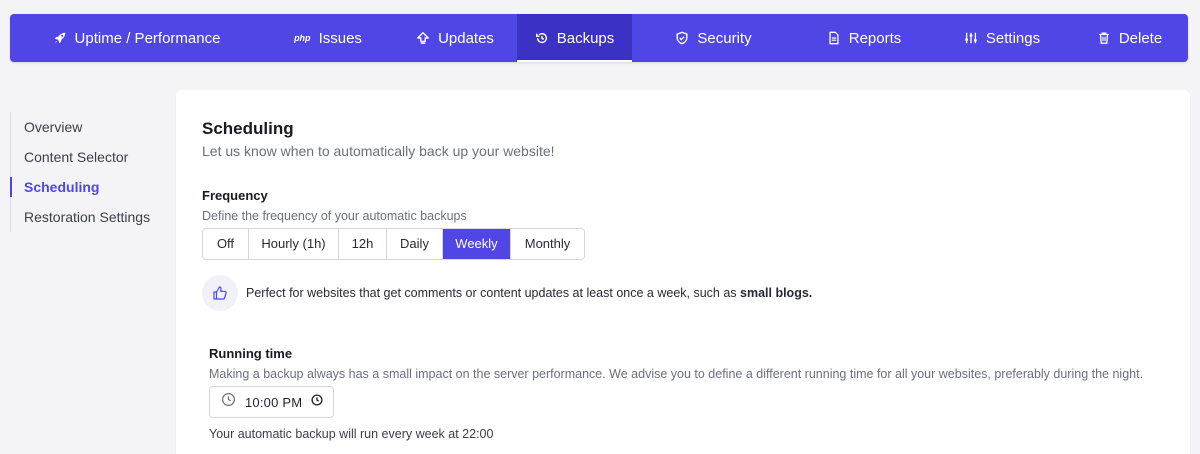 The width and height of the screenshot is (1200, 454). I want to click on frequency-label: Frequency, so click(235, 195).